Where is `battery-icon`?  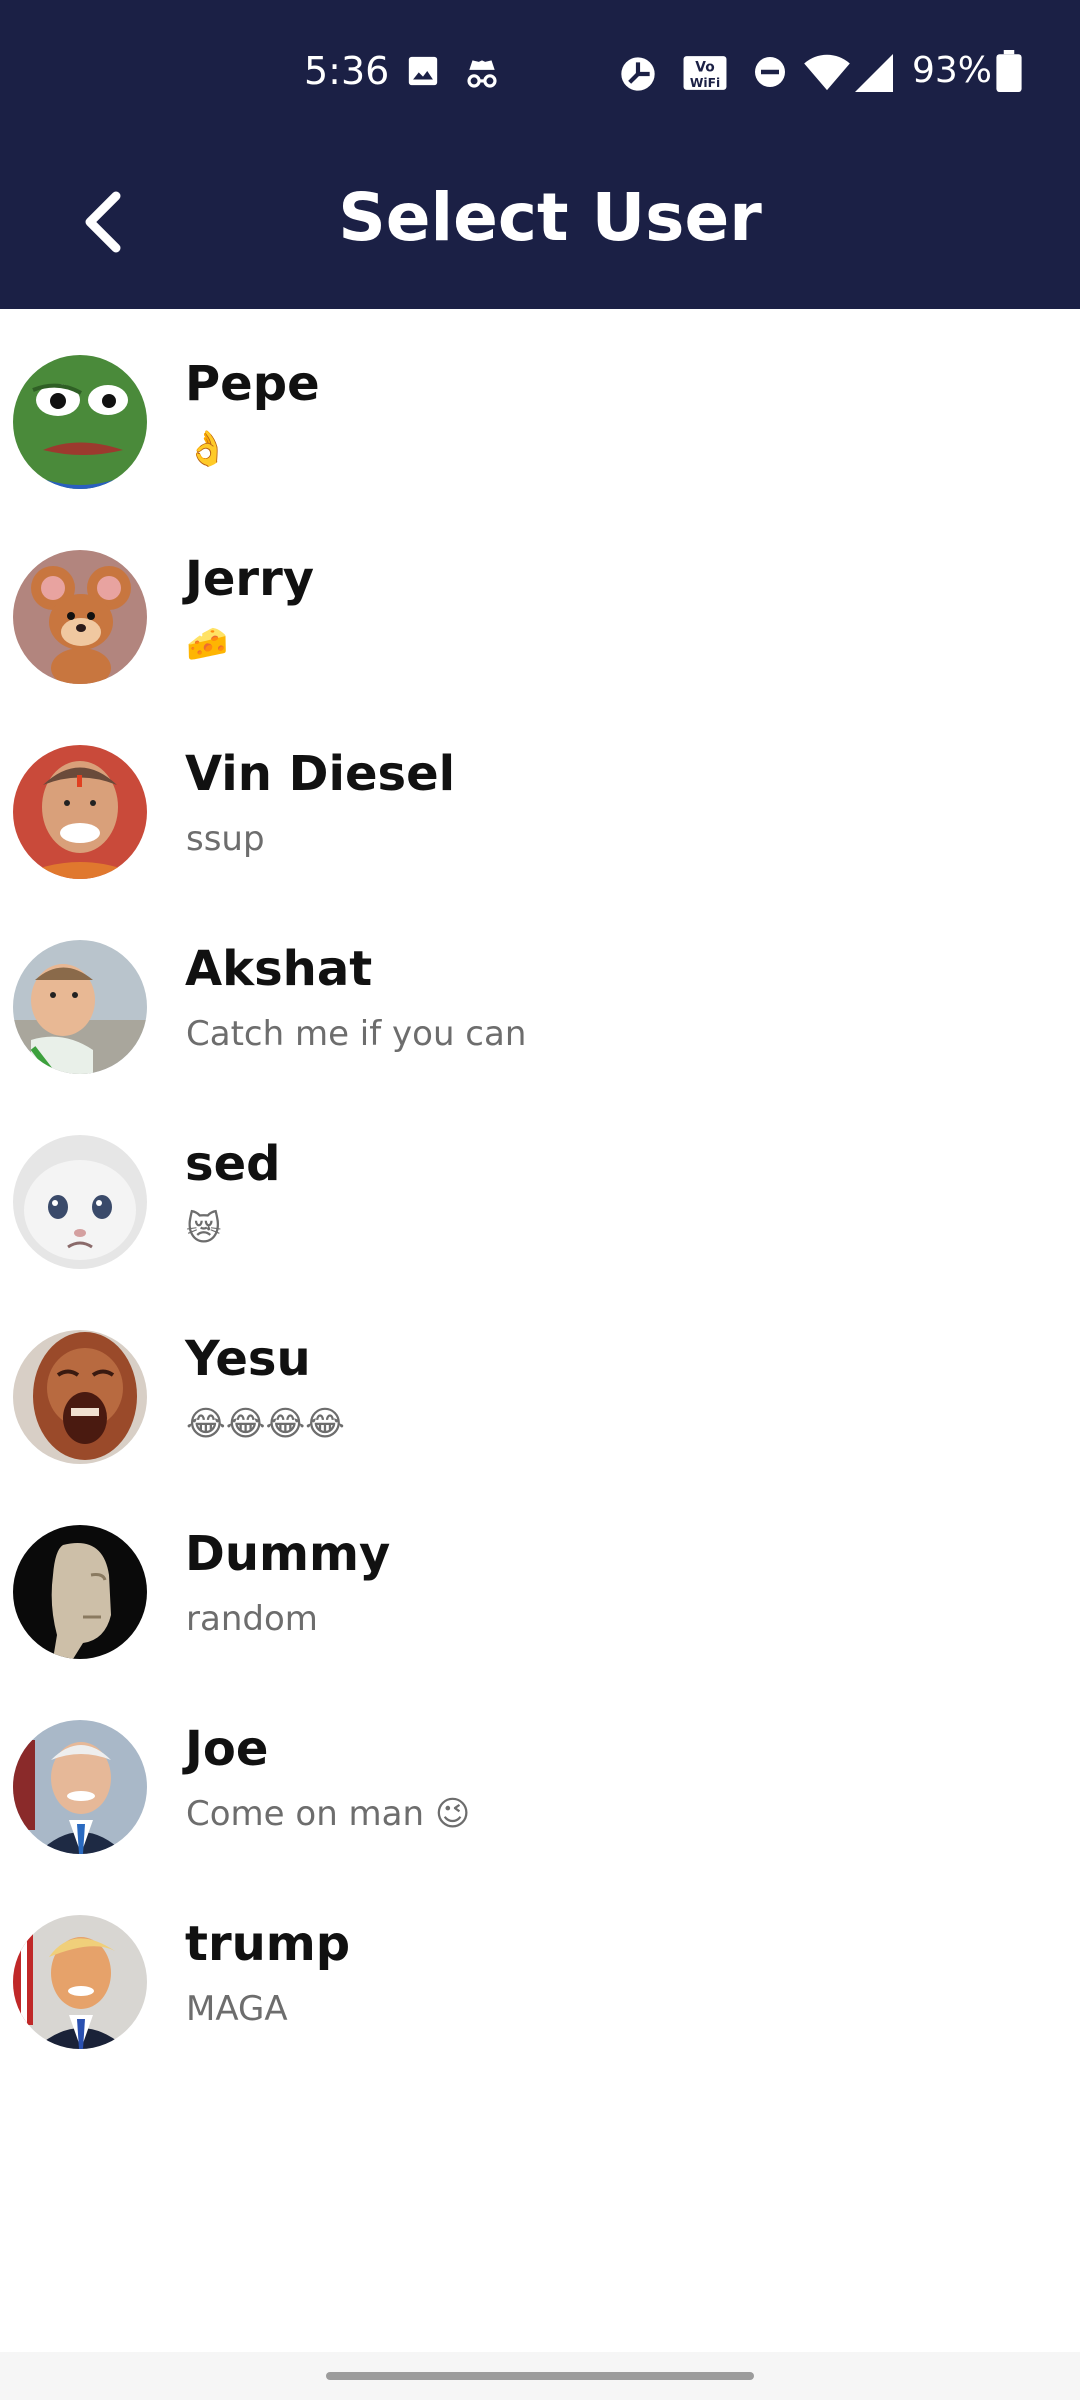
battery-icon is located at coordinates (1009, 71).